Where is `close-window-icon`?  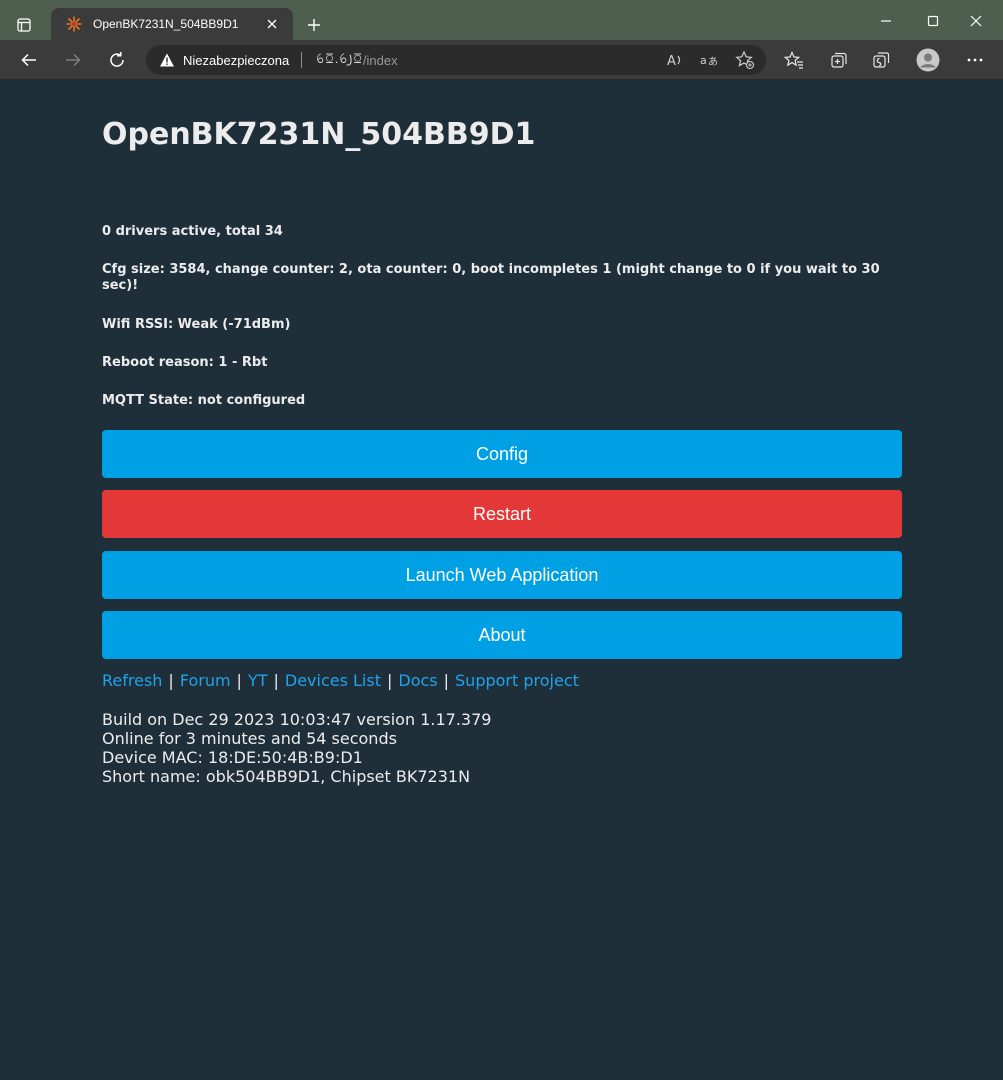 close-window-icon is located at coordinates (976, 21).